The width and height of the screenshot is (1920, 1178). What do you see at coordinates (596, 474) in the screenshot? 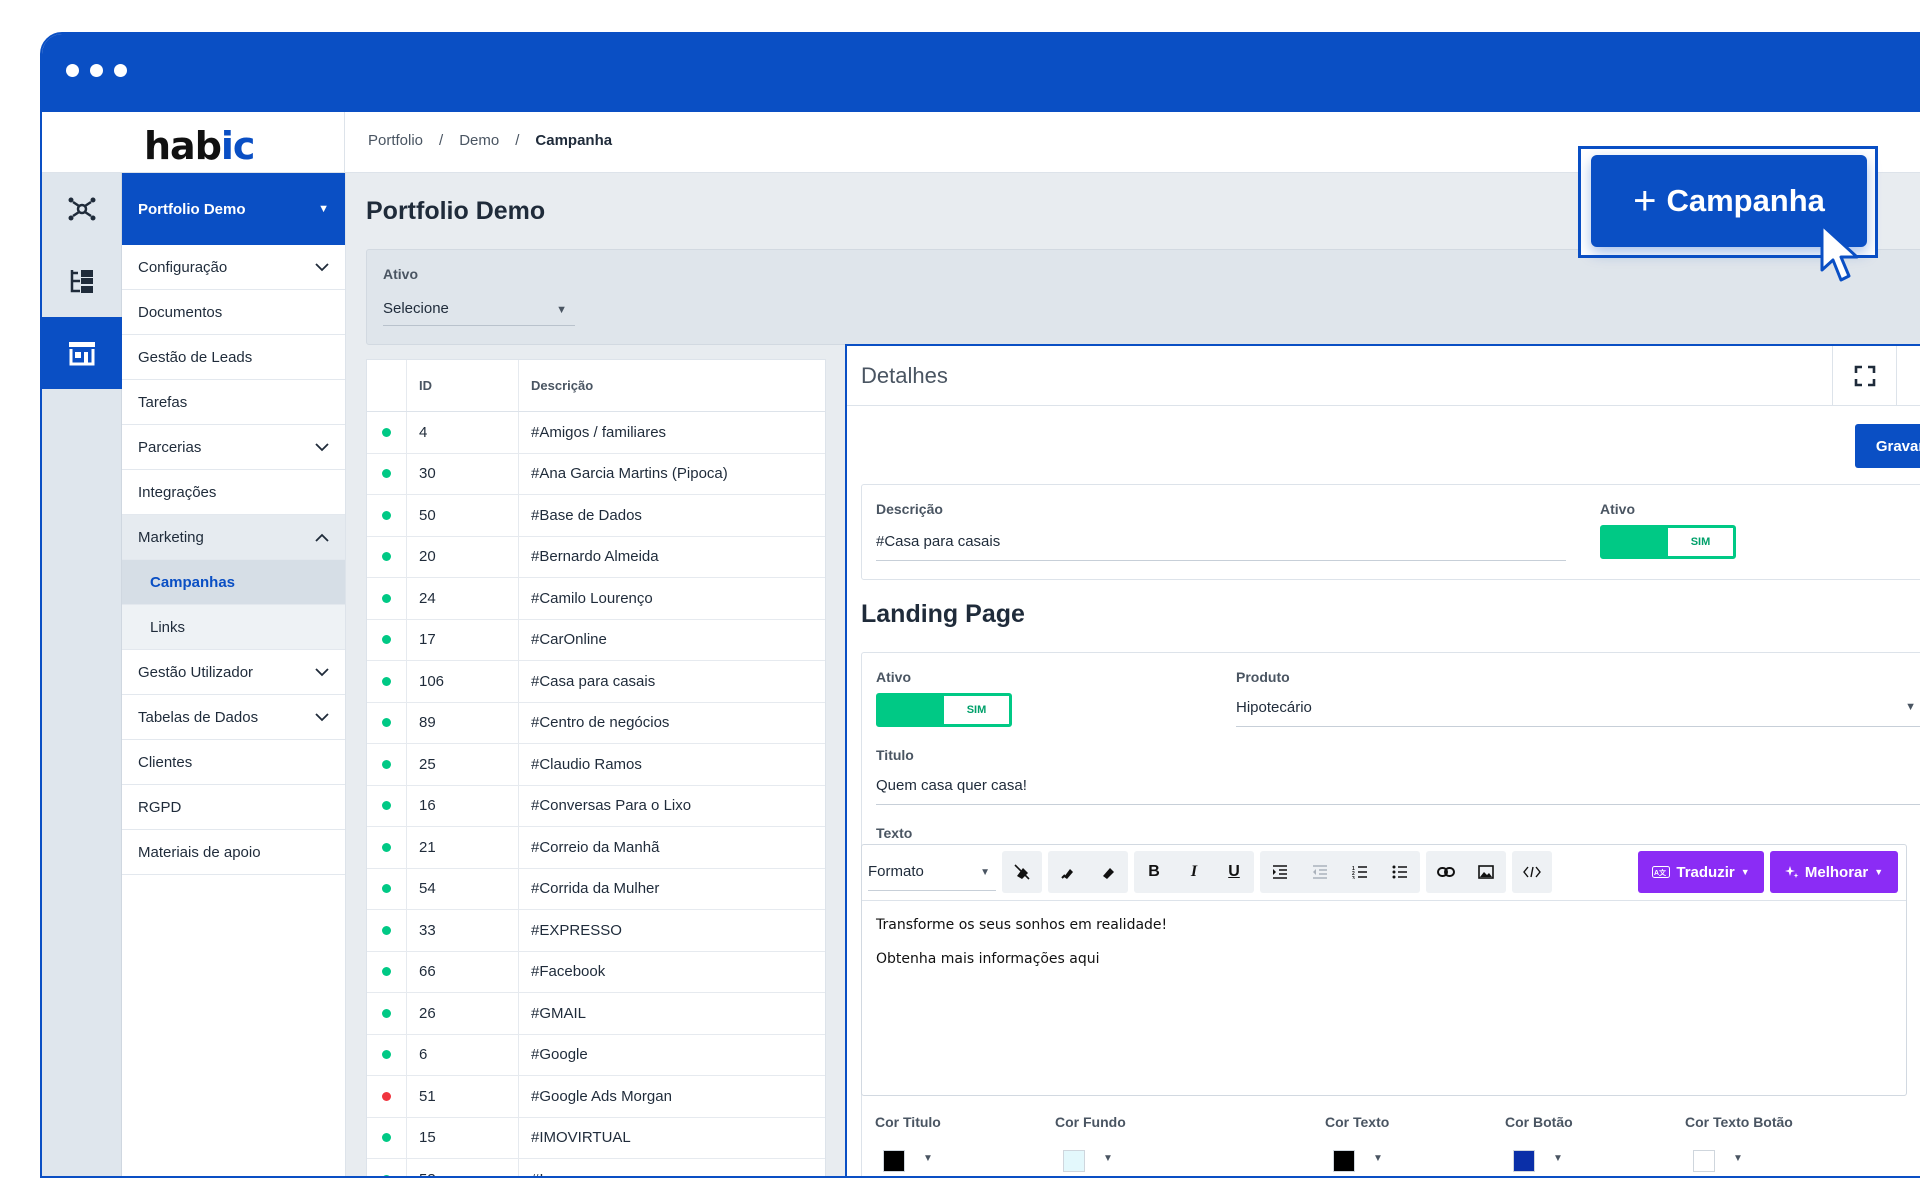
I see `table-row: 30 #Ana Garcia Martins (Pipoca)` at bounding box center [596, 474].